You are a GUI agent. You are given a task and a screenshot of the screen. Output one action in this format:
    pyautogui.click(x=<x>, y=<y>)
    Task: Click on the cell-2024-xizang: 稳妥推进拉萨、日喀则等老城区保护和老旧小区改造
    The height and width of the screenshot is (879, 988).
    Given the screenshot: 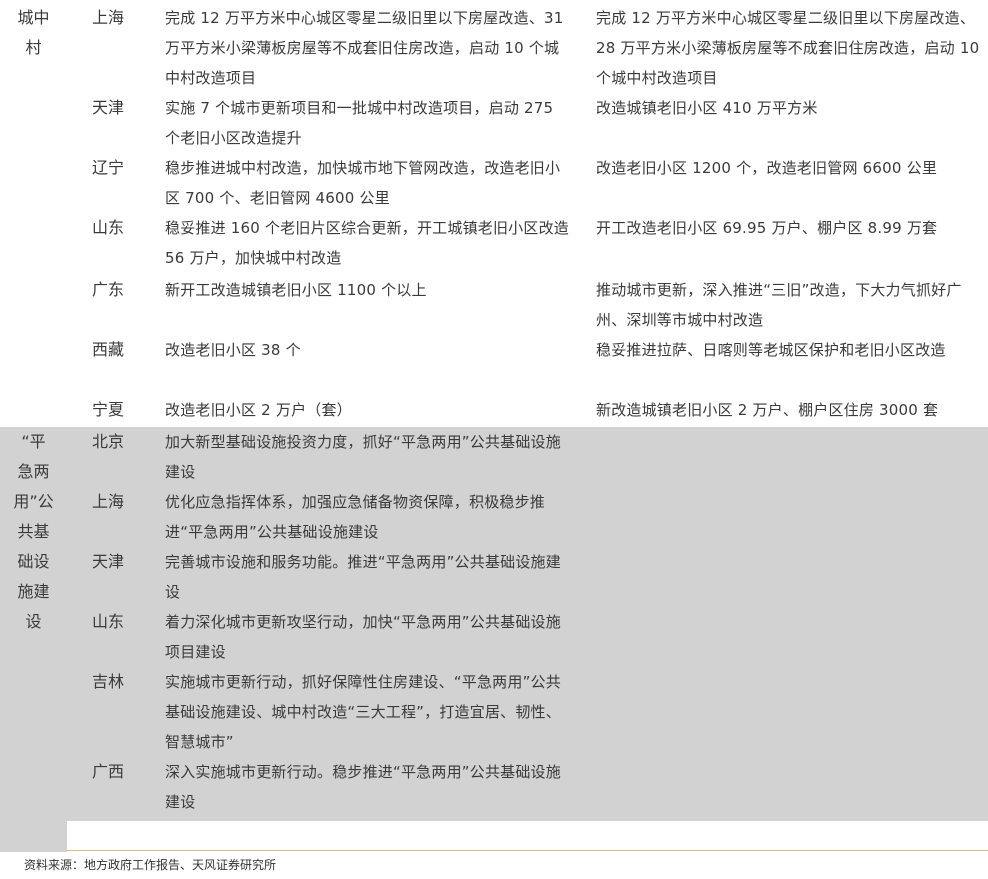 What is the action you would take?
    pyautogui.click(x=771, y=350)
    